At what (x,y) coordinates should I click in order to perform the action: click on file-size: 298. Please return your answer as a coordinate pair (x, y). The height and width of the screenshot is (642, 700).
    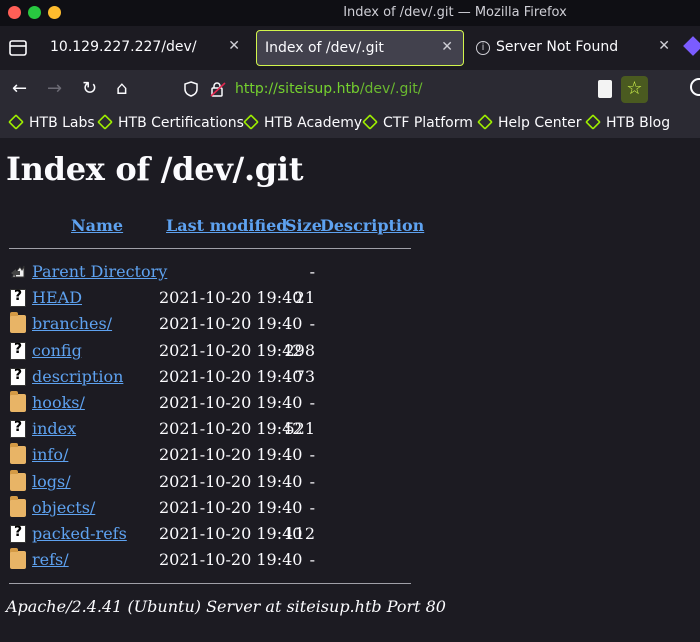
    Looking at the image, I should click on (299, 350).